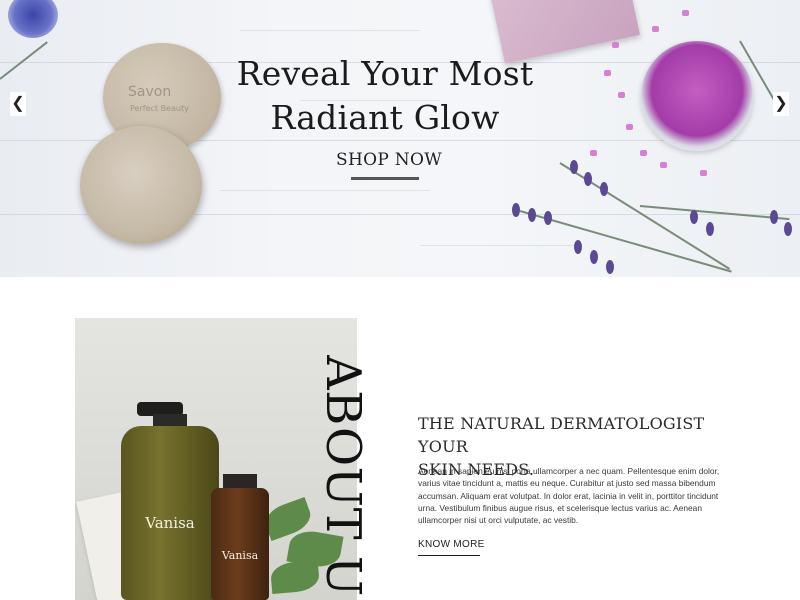 This screenshot has width=800, height=600. I want to click on soap-brand-text: Savon, so click(150, 92).